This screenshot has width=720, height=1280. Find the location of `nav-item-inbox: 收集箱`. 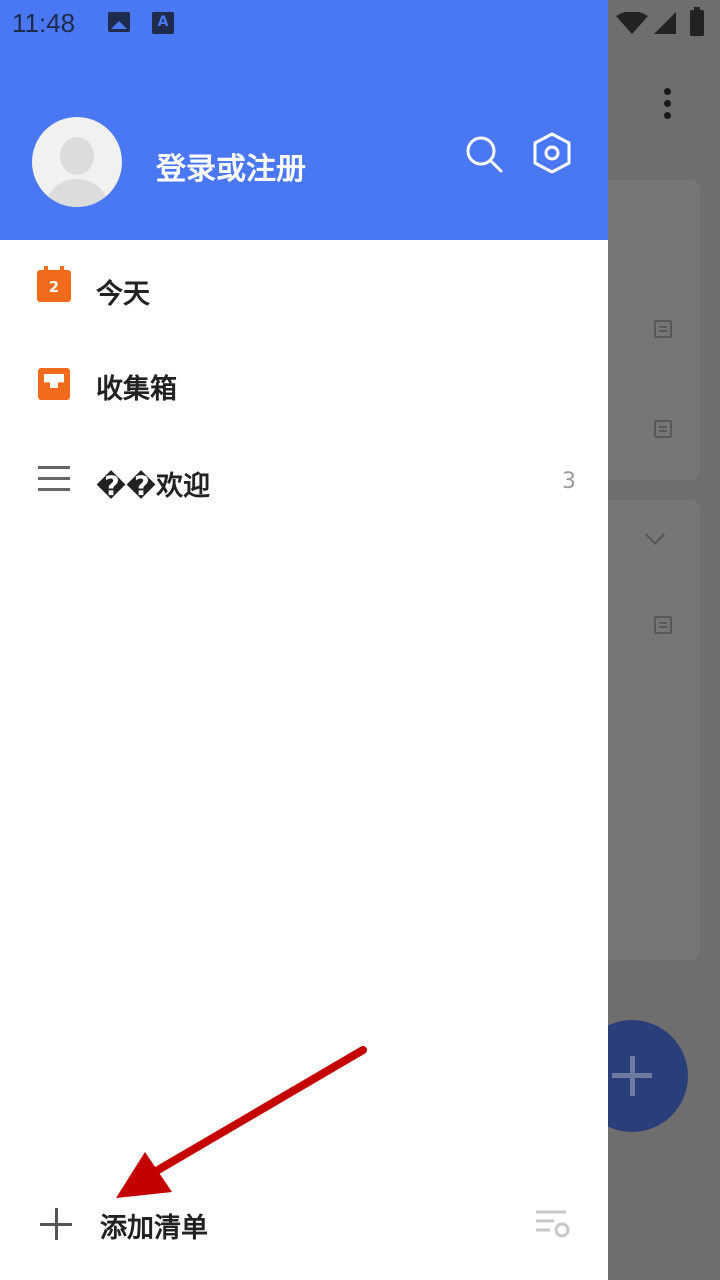

nav-item-inbox: 收集箱 is located at coordinates (304, 385).